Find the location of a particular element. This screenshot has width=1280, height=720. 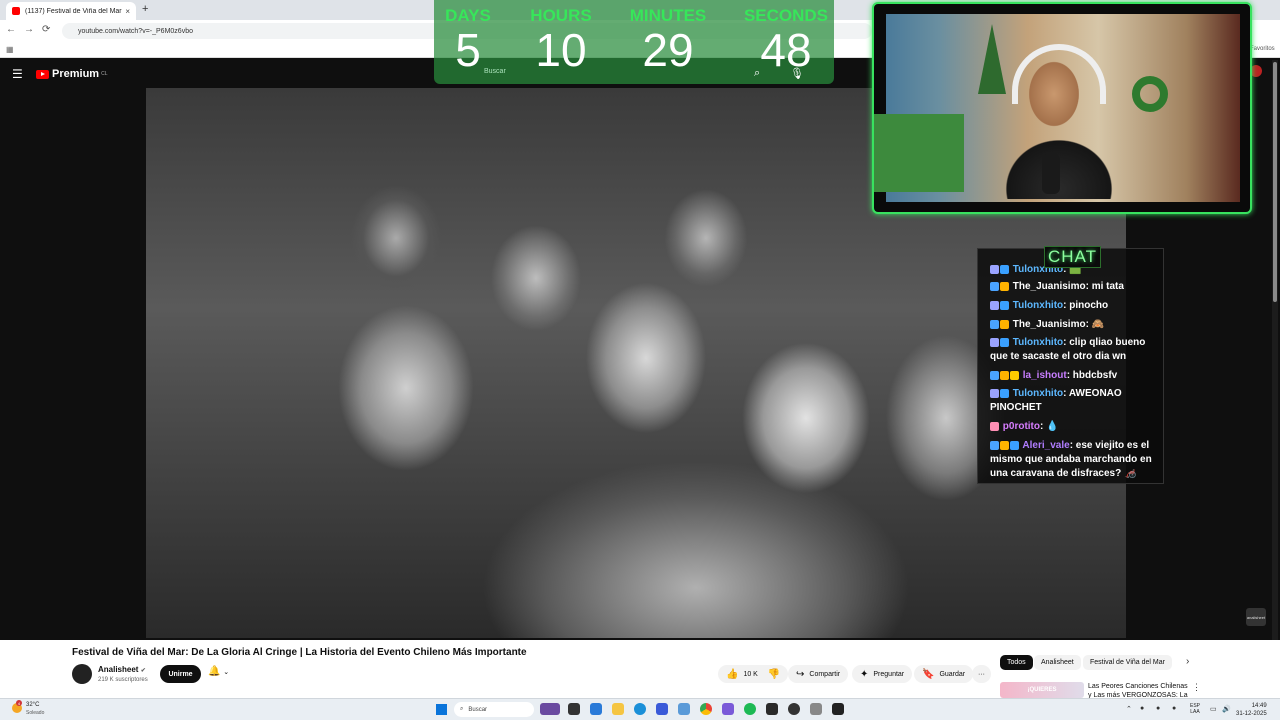

chat-message: la_ishout: hbdcbsfv is located at coordinates (1074, 376).